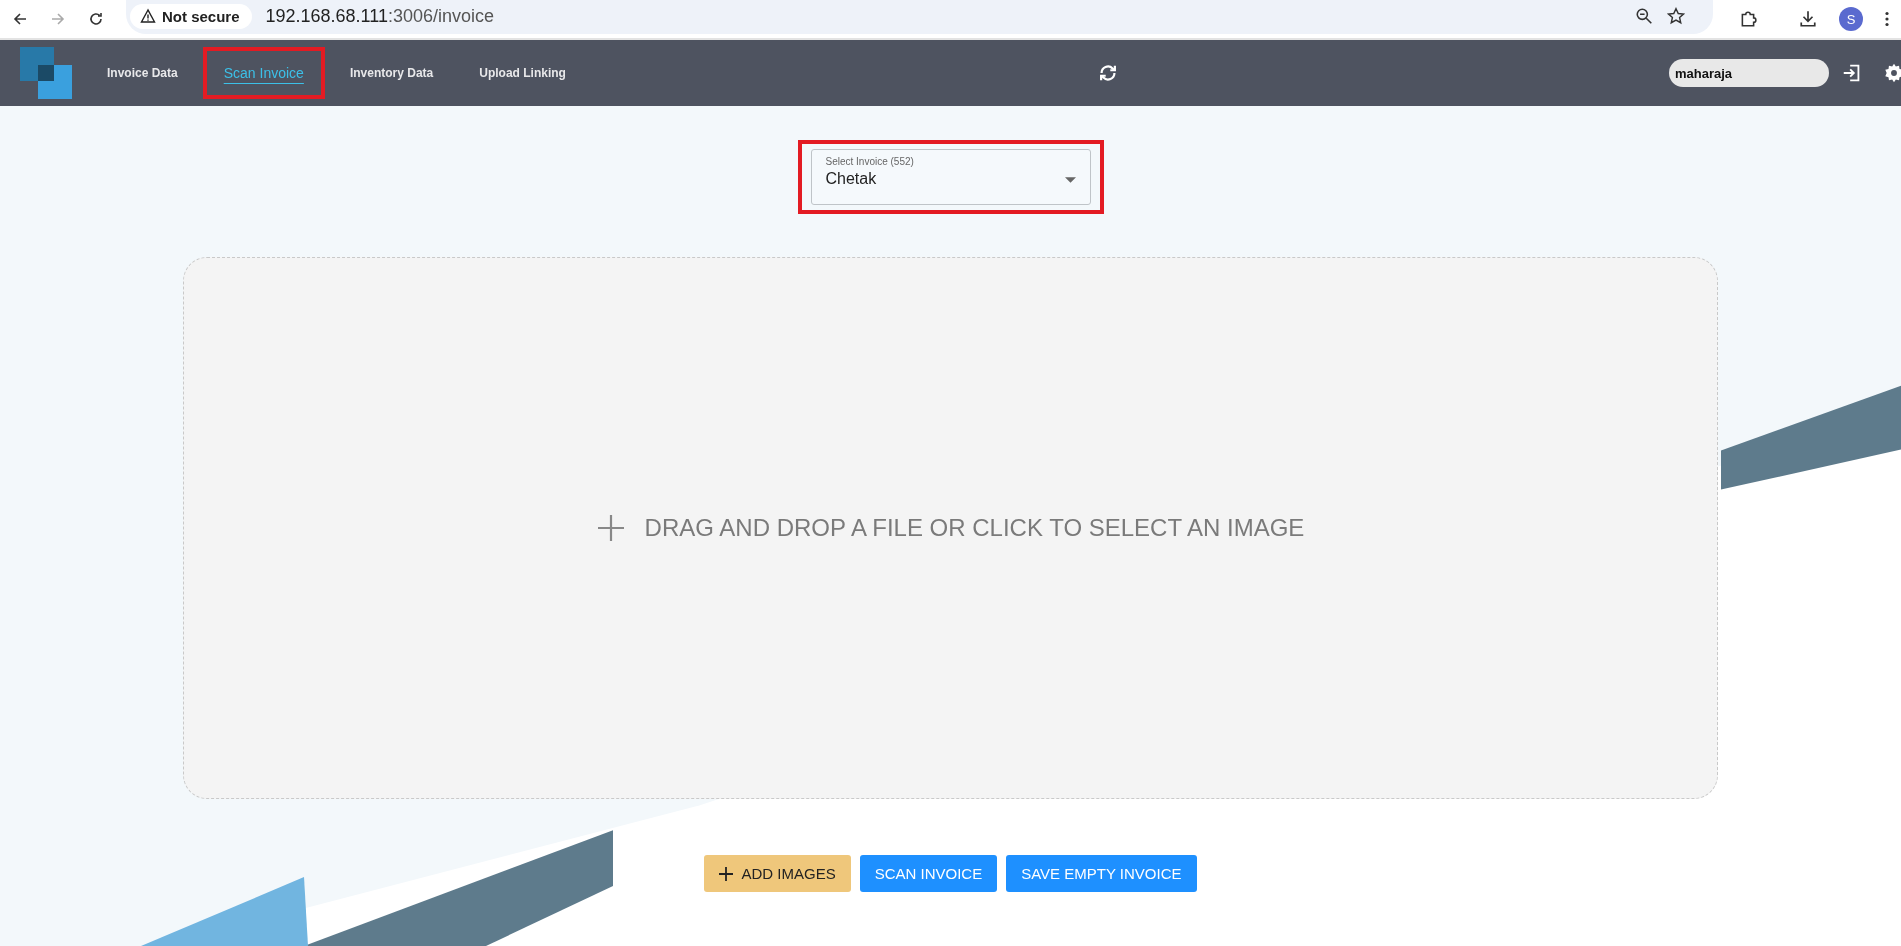  What do you see at coordinates (974, 528) in the screenshot?
I see `dropzone-text: DRAG AND DROP A FILE OR CLICK TO SELECT AN IMAGE` at bounding box center [974, 528].